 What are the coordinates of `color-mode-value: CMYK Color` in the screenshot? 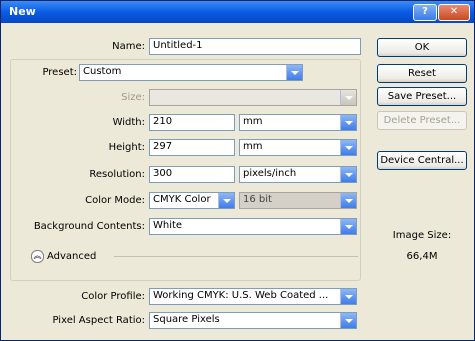 It's located at (182, 199).